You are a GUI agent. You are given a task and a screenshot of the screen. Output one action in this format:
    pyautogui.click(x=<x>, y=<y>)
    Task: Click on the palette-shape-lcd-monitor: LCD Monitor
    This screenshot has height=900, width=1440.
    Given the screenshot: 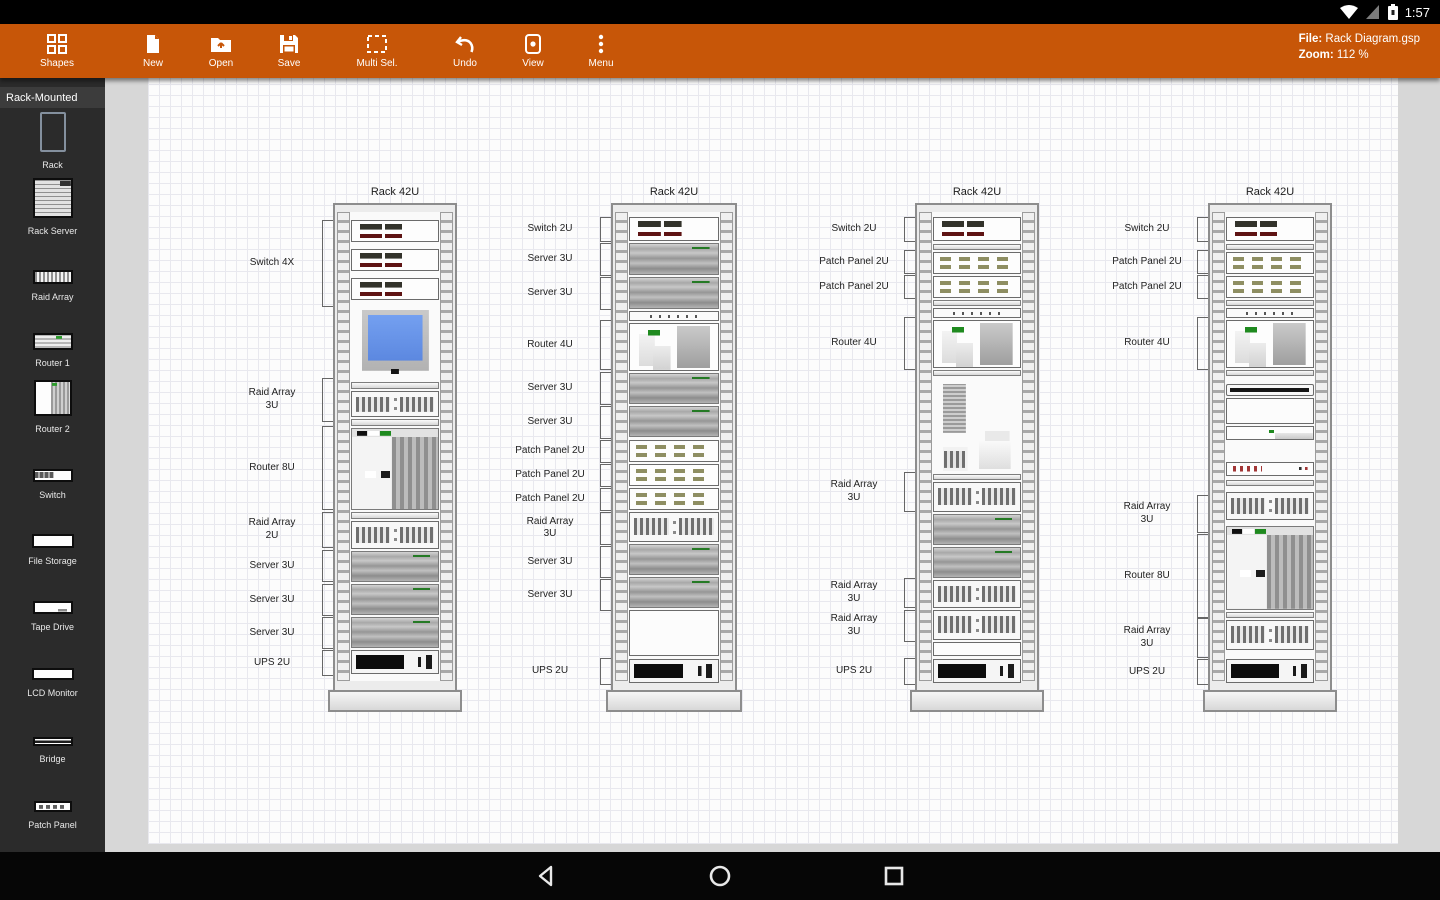 What is the action you would take?
    pyautogui.click(x=52, y=669)
    